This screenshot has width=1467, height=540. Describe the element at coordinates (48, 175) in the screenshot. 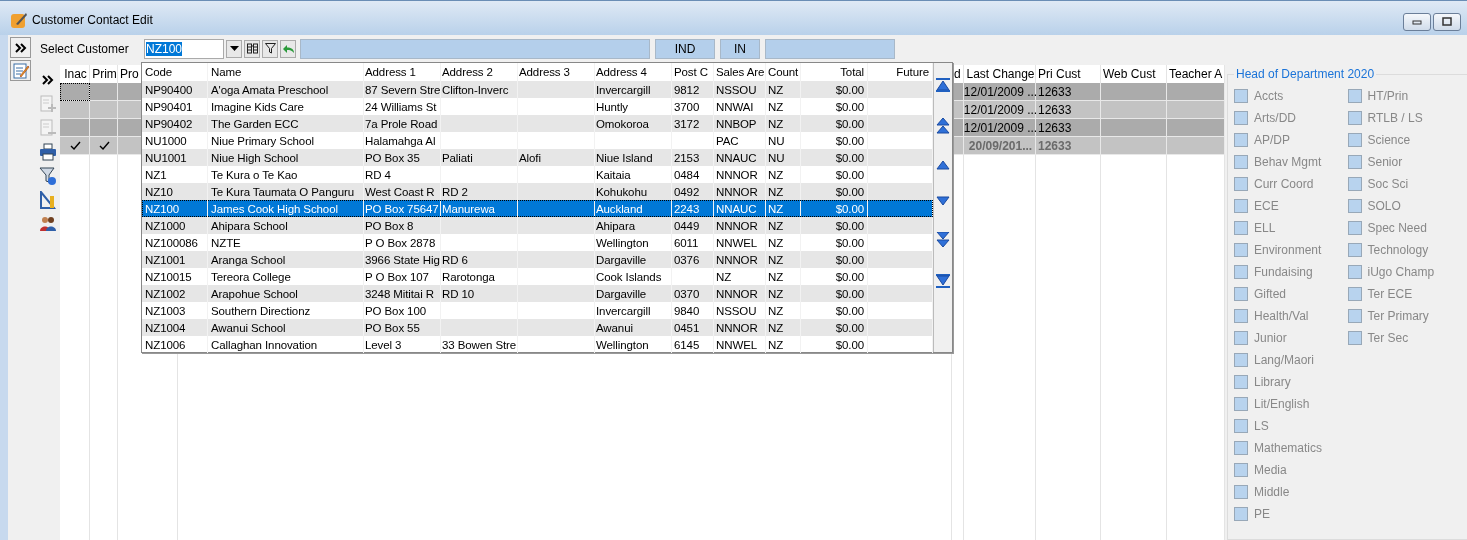

I see `filter-info-icon` at that location.